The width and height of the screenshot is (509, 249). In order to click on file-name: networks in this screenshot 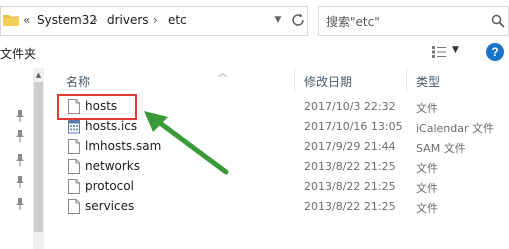, I will do `click(112, 166)`.